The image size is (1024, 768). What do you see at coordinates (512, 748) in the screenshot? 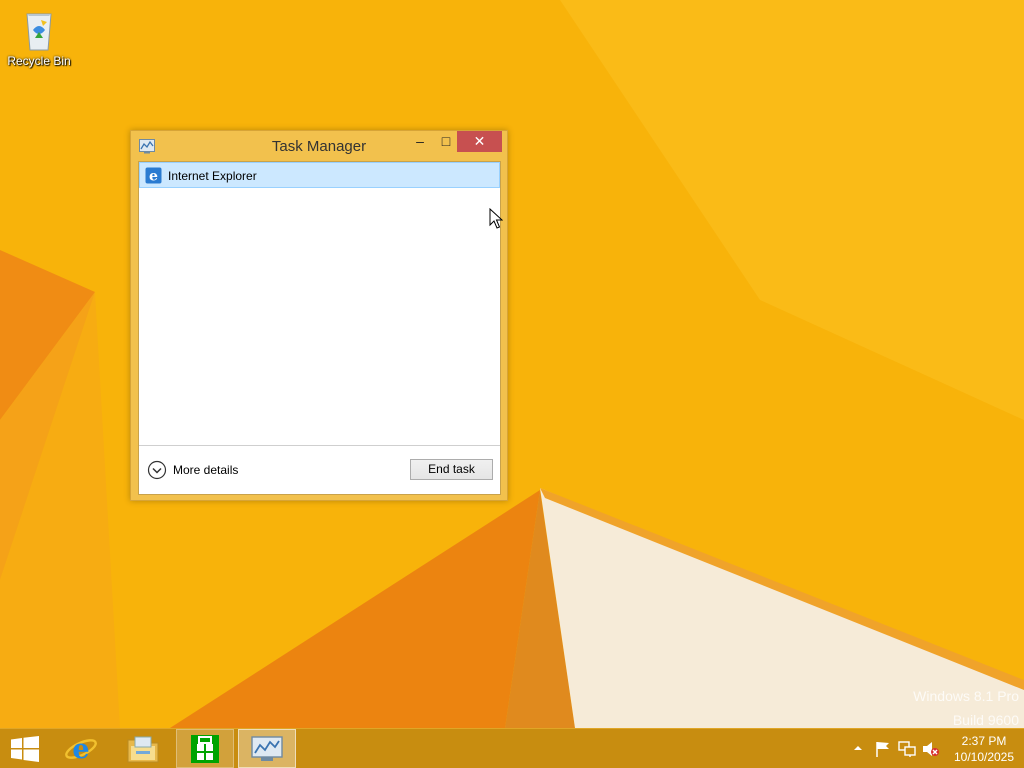
I see `taskbar: e 2:37 PM 10/10/2025` at bounding box center [512, 748].